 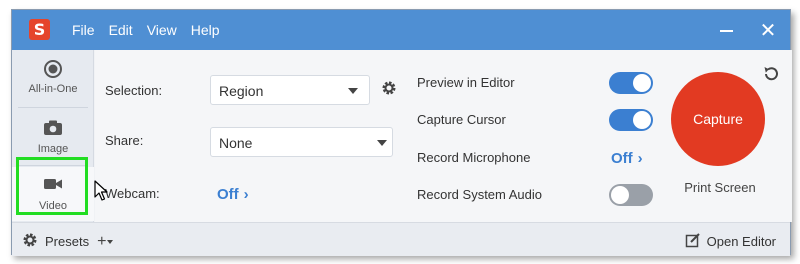 What do you see at coordinates (401, 30) in the screenshot?
I see `title-bar: S File Edit View Help ✕` at bounding box center [401, 30].